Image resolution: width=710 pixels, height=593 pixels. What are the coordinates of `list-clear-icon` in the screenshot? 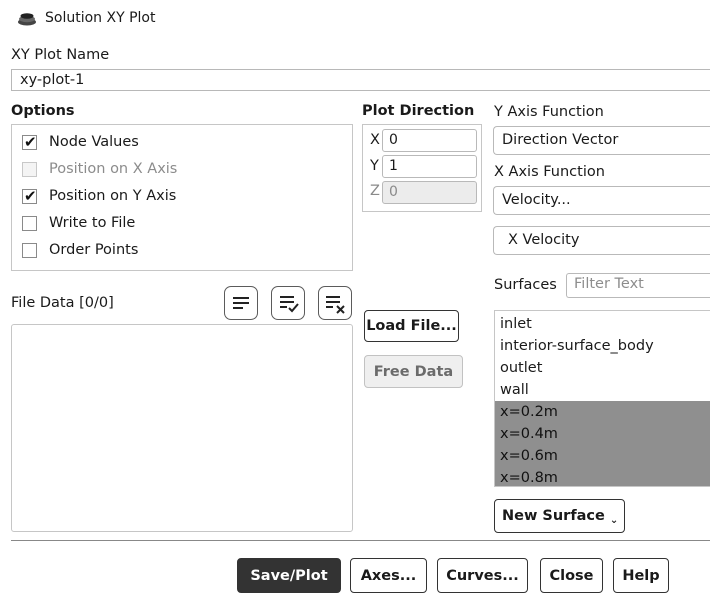 It's located at (335, 305).